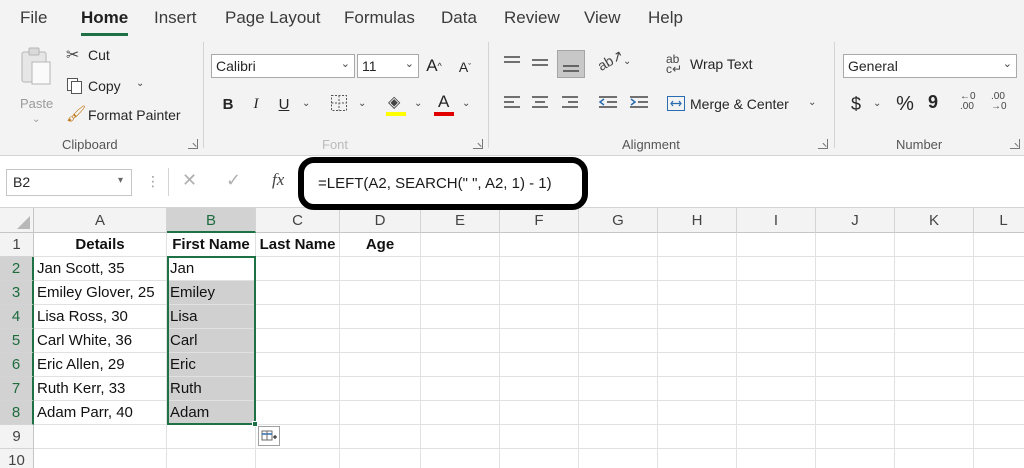  Describe the element at coordinates (570, 104) in the screenshot. I see `align-right-button` at that location.